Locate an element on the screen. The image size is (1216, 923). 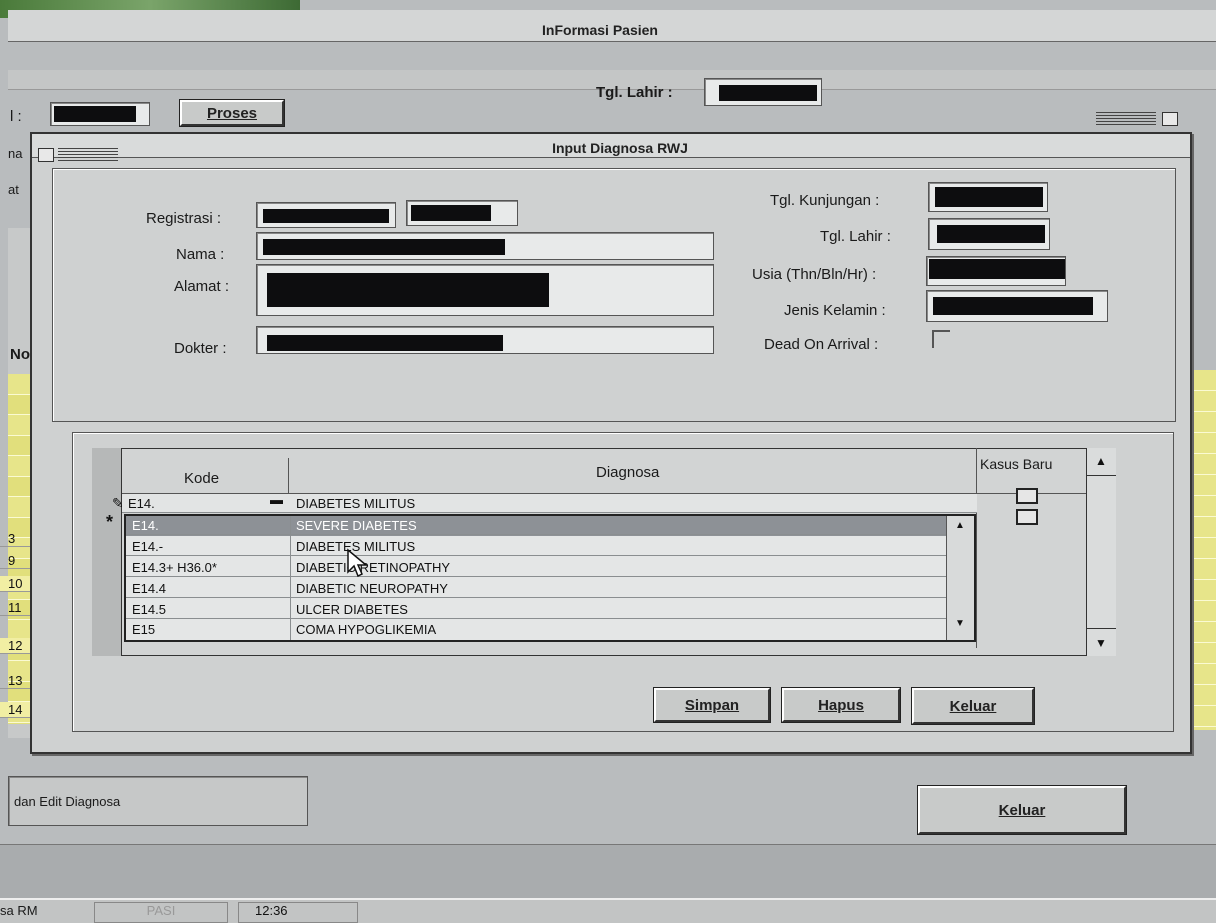
usia-label: Usia (Thn/Bln/Hr) : is located at coordinates (814, 274).